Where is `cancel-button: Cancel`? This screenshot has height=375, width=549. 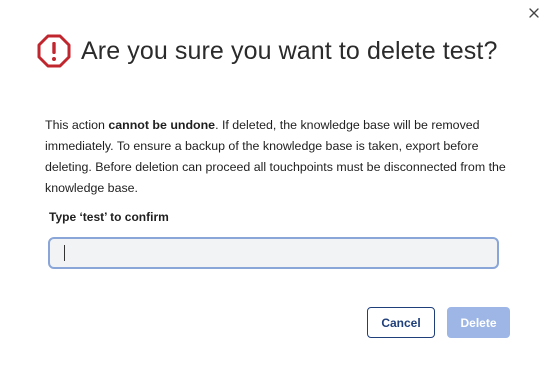
cancel-button: Cancel is located at coordinates (401, 322).